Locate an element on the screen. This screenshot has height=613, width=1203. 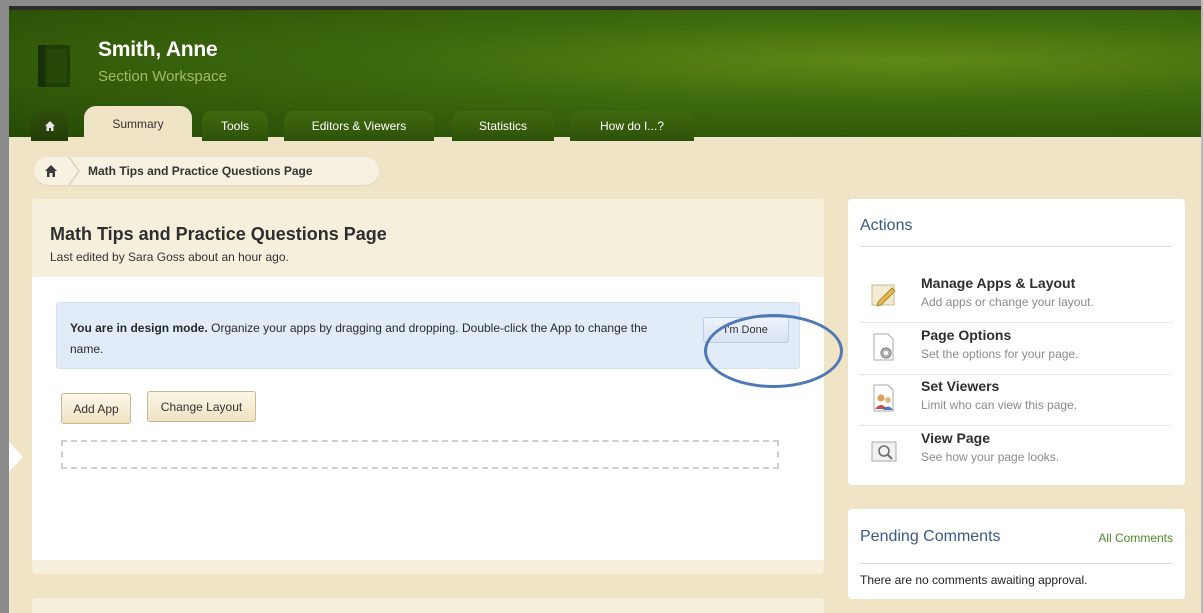
im-done-button: I'm Done is located at coordinates (746, 330).